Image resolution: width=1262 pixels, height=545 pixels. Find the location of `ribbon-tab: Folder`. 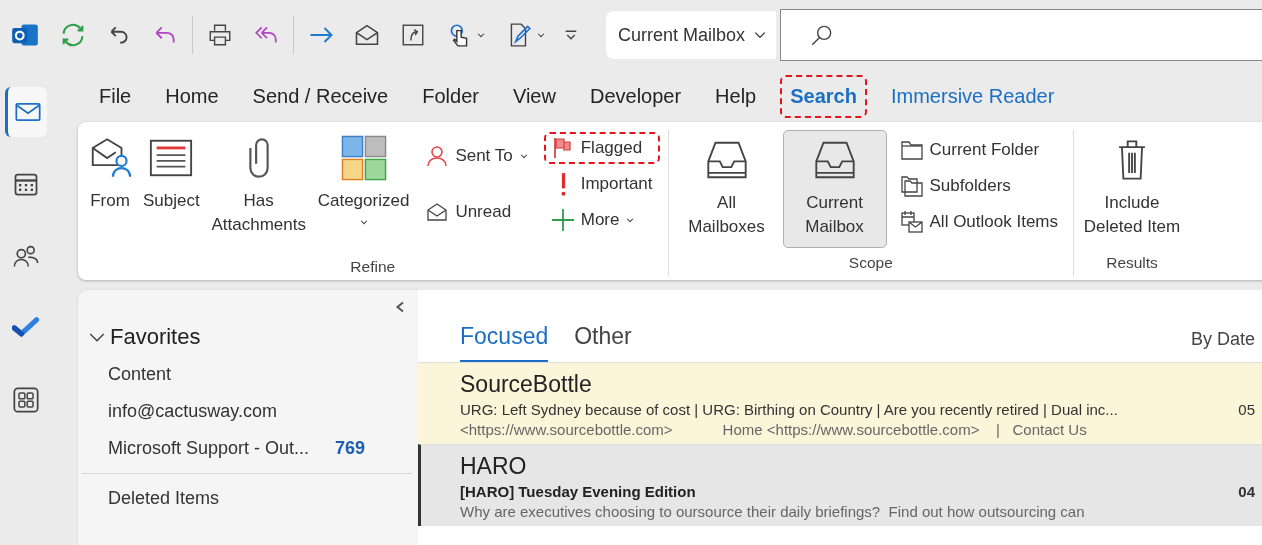

ribbon-tab: Folder is located at coordinates (450, 96).